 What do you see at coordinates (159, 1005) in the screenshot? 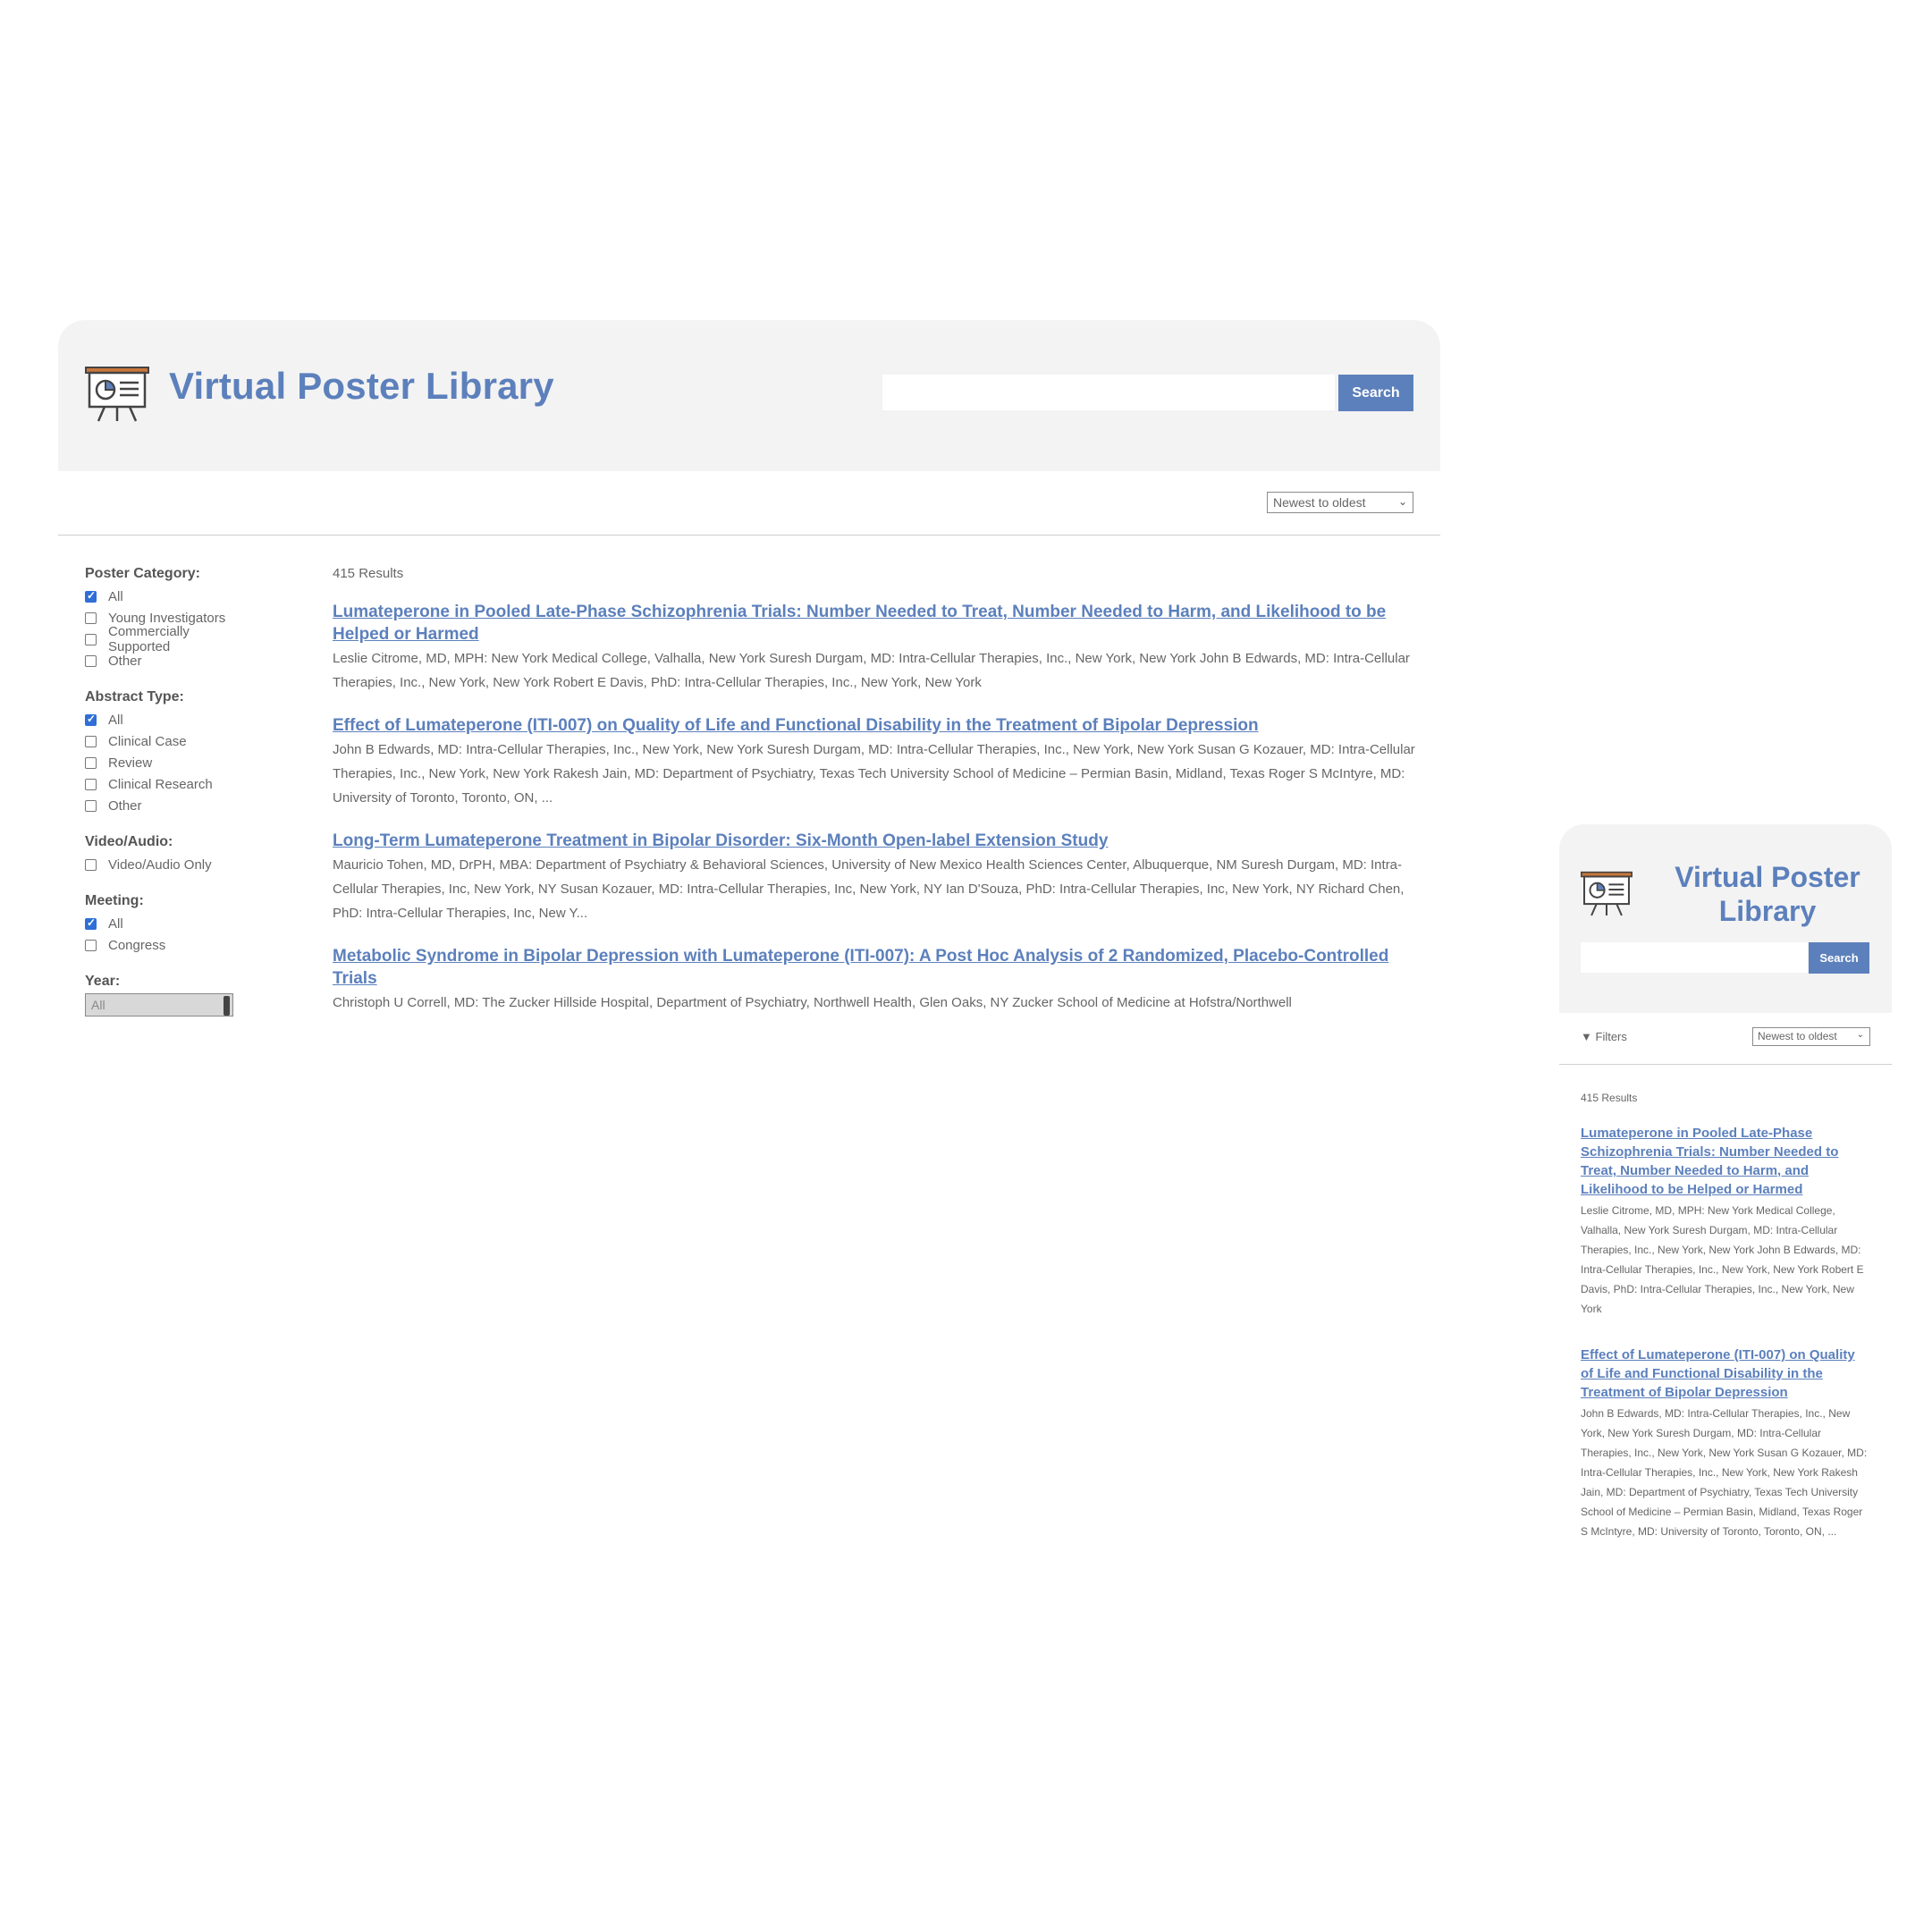
I see `year-select: All` at bounding box center [159, 1005].